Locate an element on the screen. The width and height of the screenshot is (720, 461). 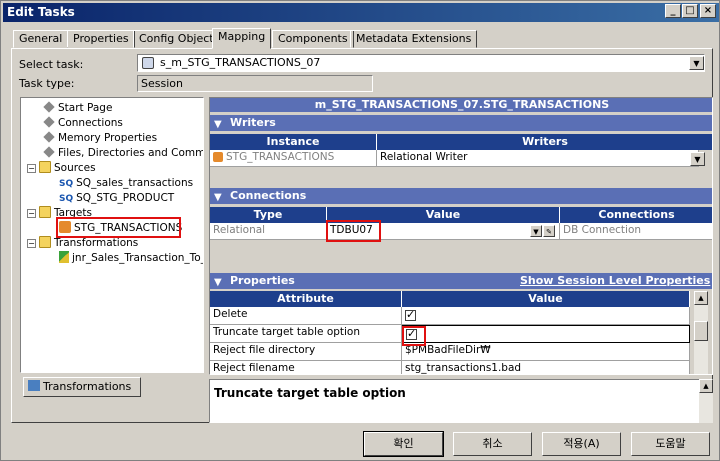
close-icon: × is located at coordinates (708, 11).